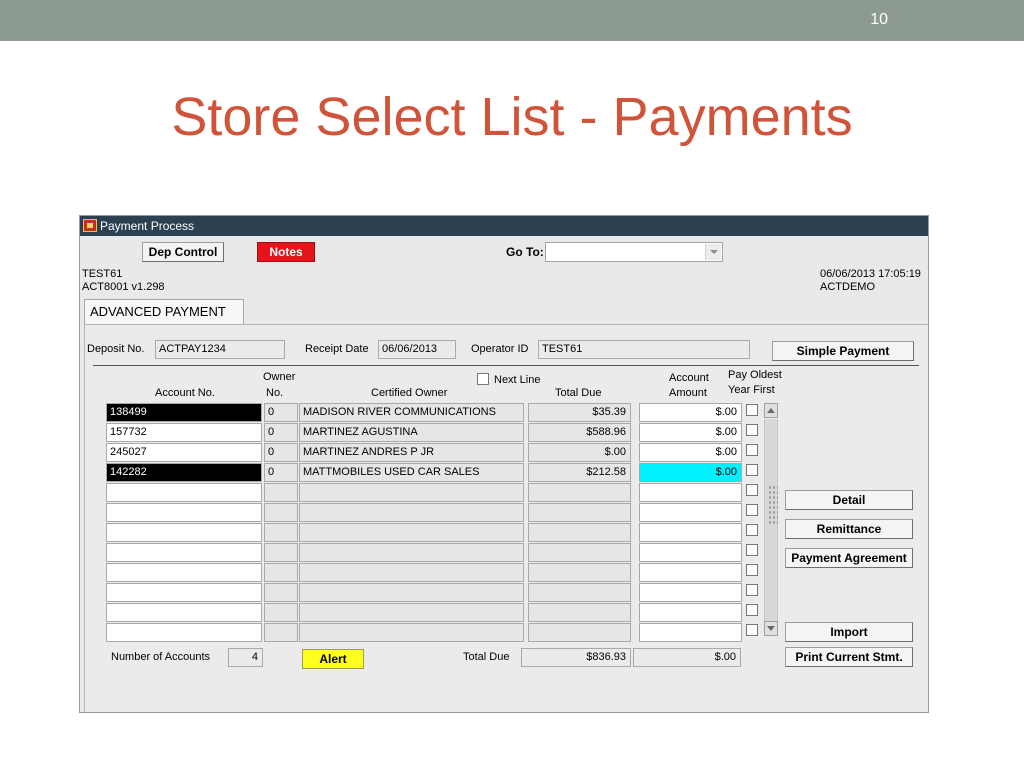 This screenshot has width=1024, height=768. Describe the element at coordinates (500, 349) in the screenshot. I see `operator-id-label: Operator ID` at that location.